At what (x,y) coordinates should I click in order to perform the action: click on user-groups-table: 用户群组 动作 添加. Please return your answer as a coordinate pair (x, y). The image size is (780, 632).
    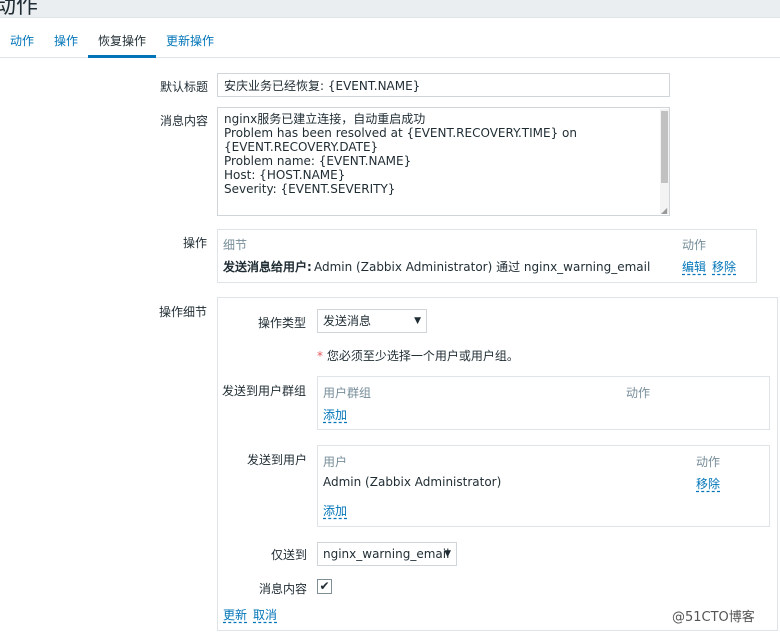
    Looking at the image, I should click on (543, 403).